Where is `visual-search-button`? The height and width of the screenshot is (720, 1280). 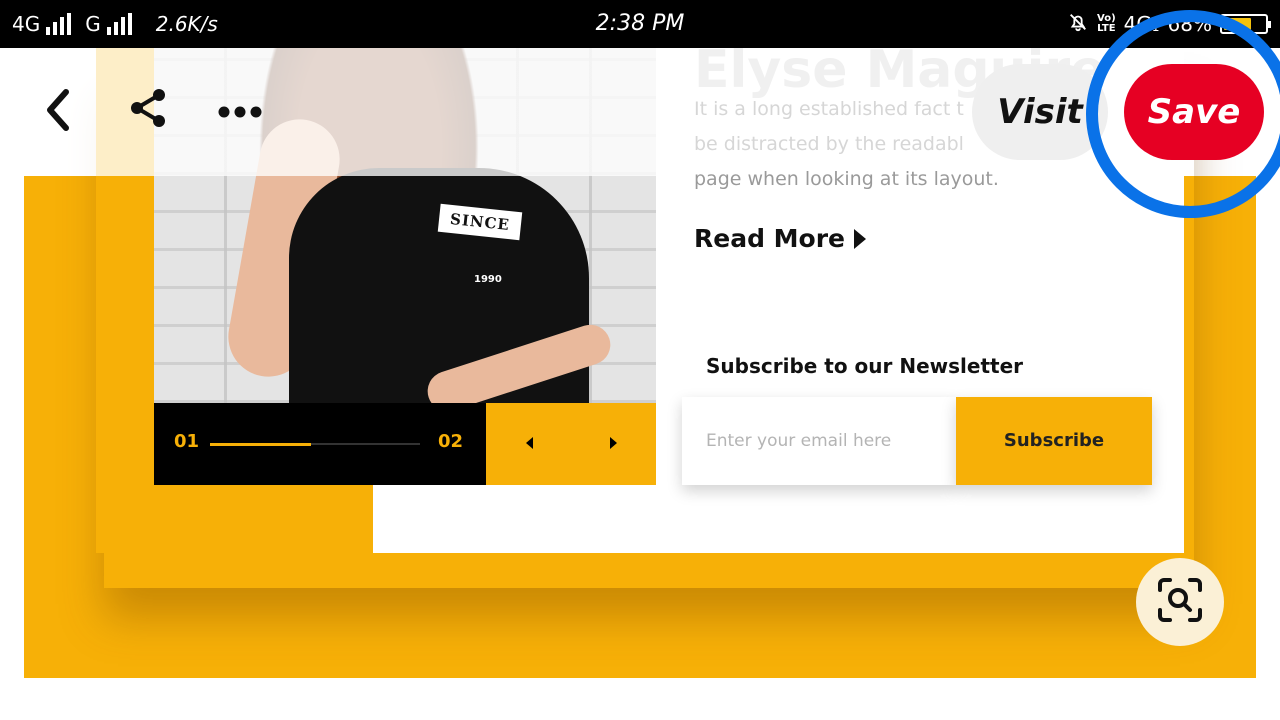
visual-search-button is located at coordinates (1180, 602).